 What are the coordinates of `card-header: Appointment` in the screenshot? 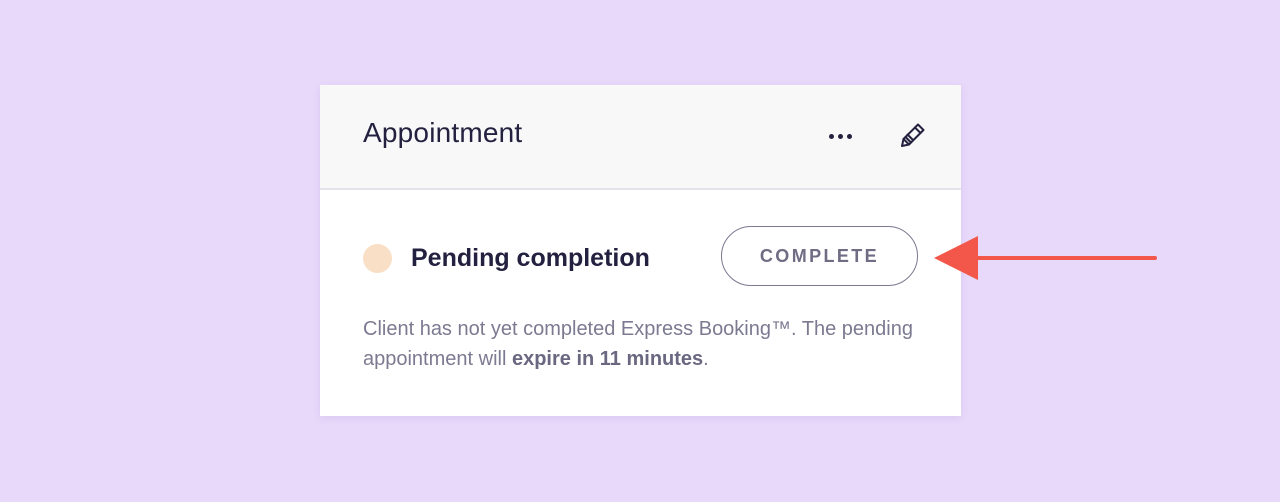 It's located at (640, 137).